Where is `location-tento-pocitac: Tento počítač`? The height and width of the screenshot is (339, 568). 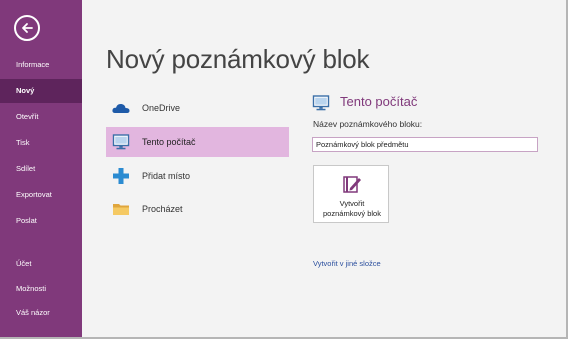 location-tento-pocitac: Tento počítač is located at coordinates (197, 142).